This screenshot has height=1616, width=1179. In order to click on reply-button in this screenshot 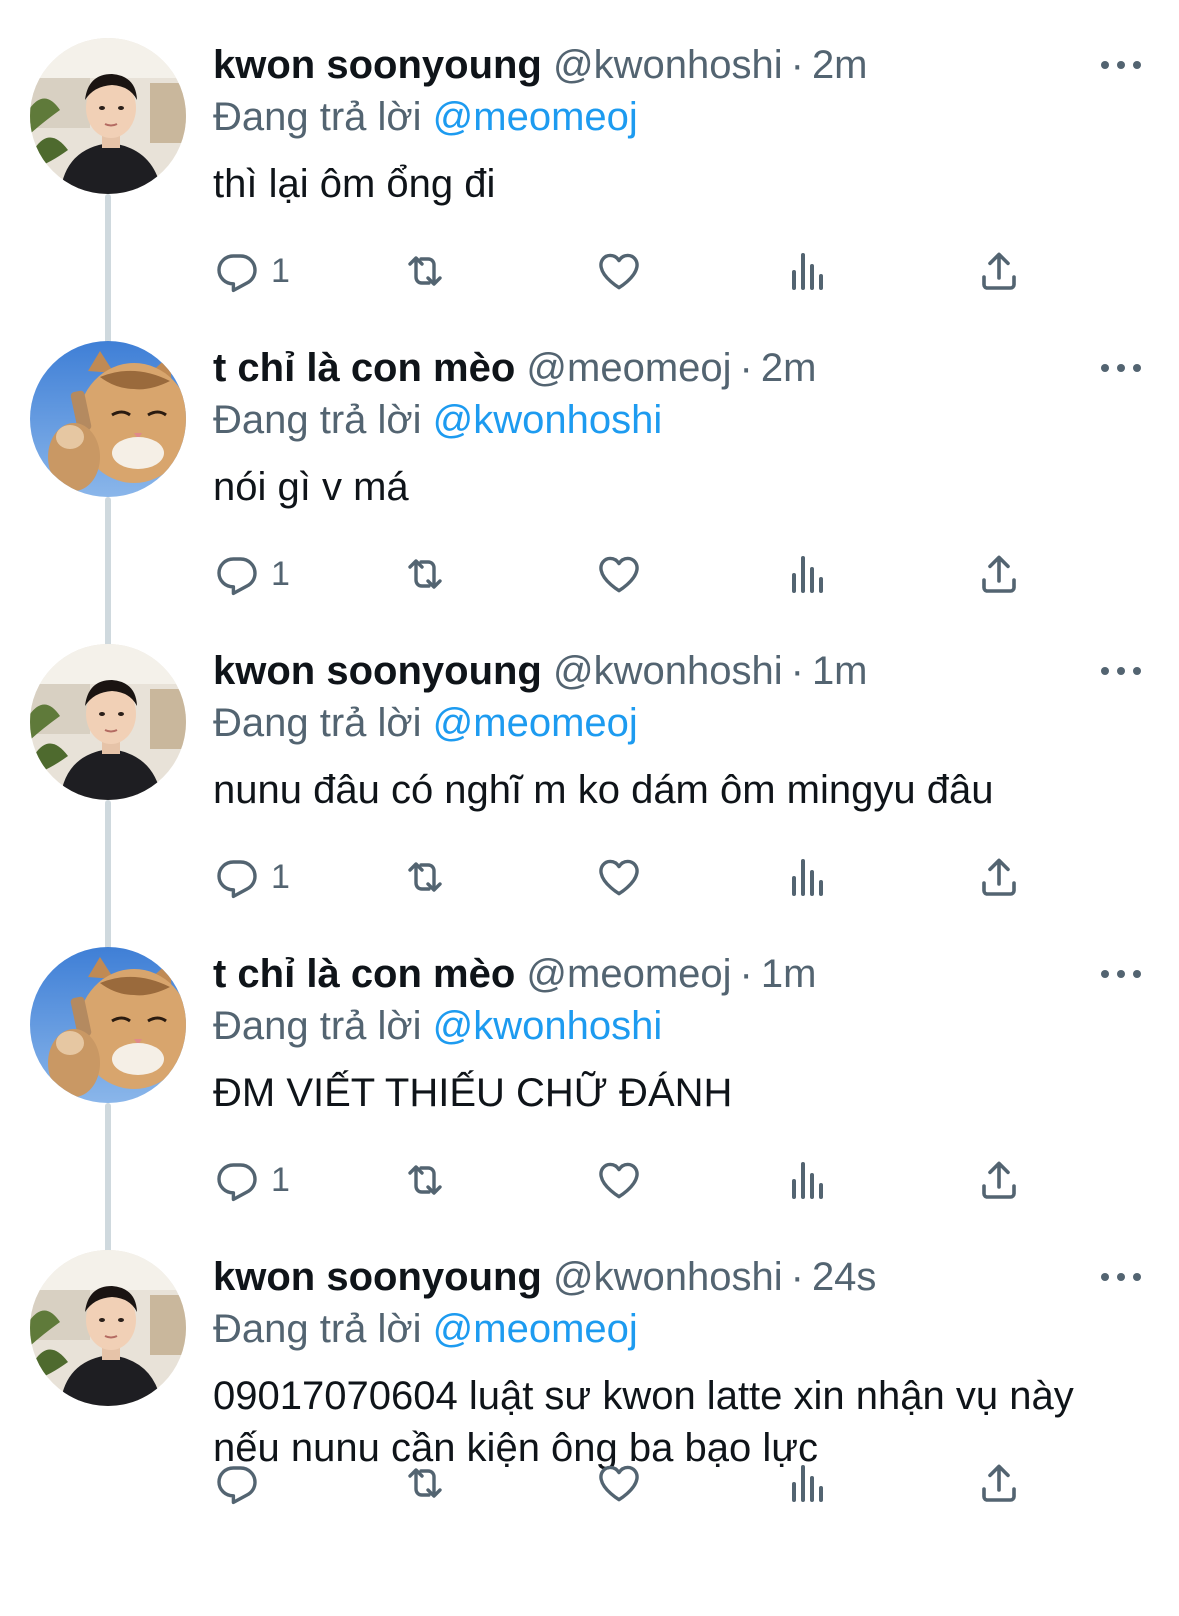, I will do `click(242, 1483)`.